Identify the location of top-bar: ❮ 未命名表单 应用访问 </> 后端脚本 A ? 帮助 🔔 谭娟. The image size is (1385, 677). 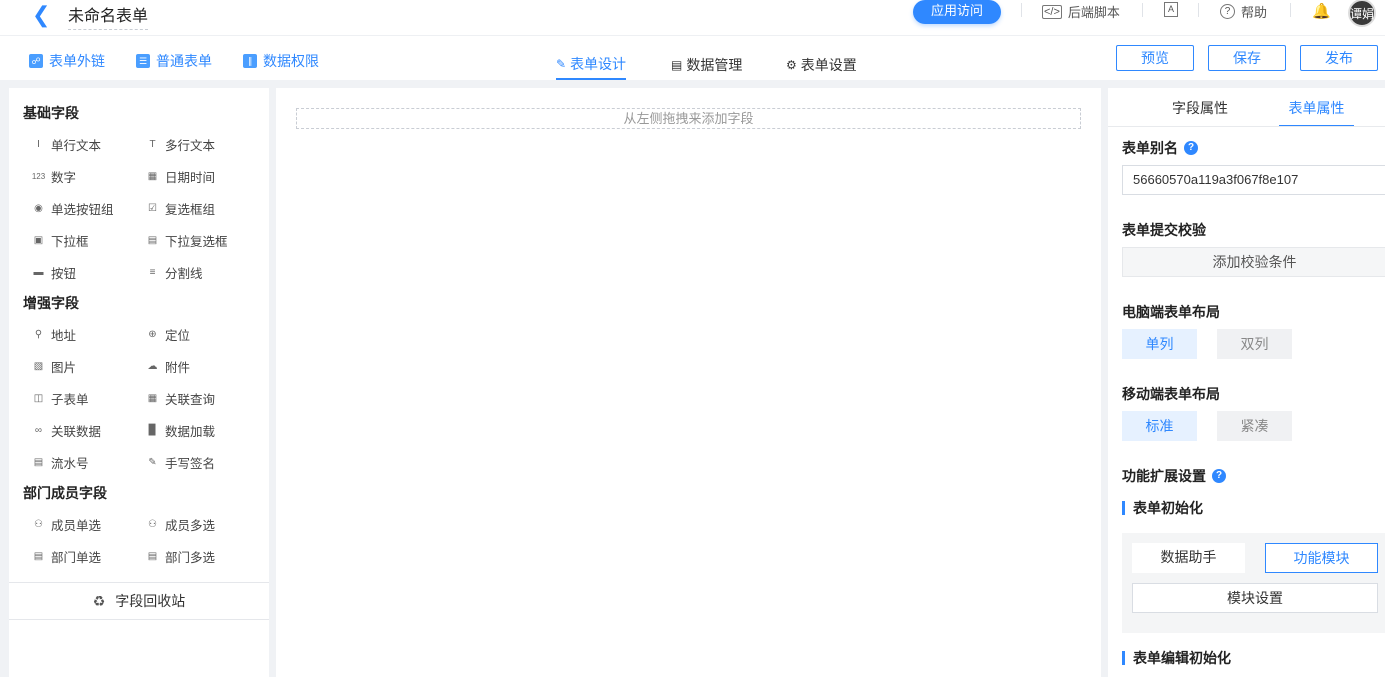
(692, 18).